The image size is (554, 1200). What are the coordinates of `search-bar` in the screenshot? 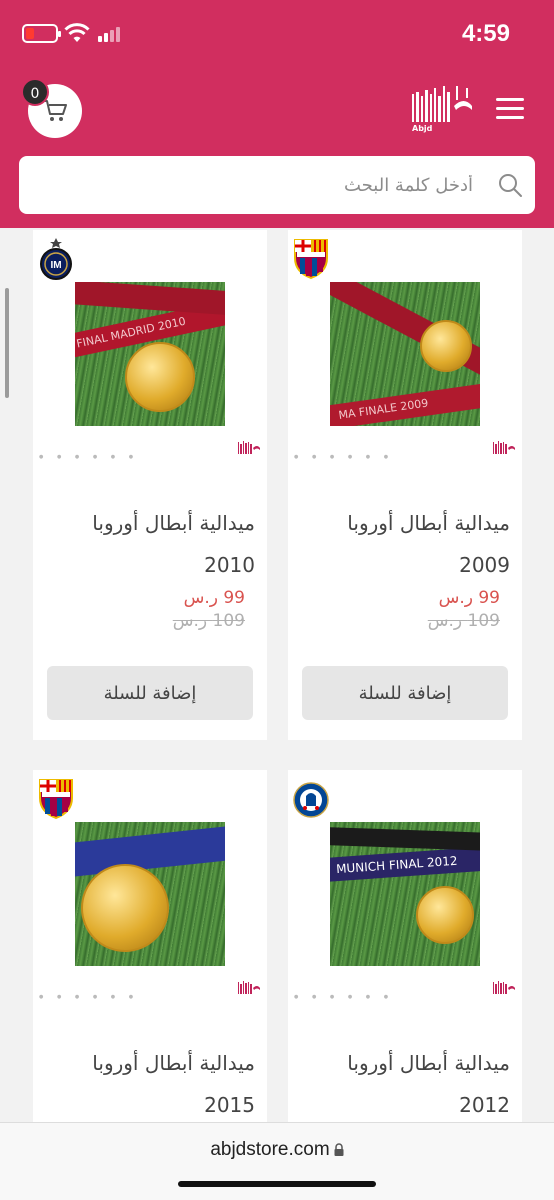 It's located at (277, 185).